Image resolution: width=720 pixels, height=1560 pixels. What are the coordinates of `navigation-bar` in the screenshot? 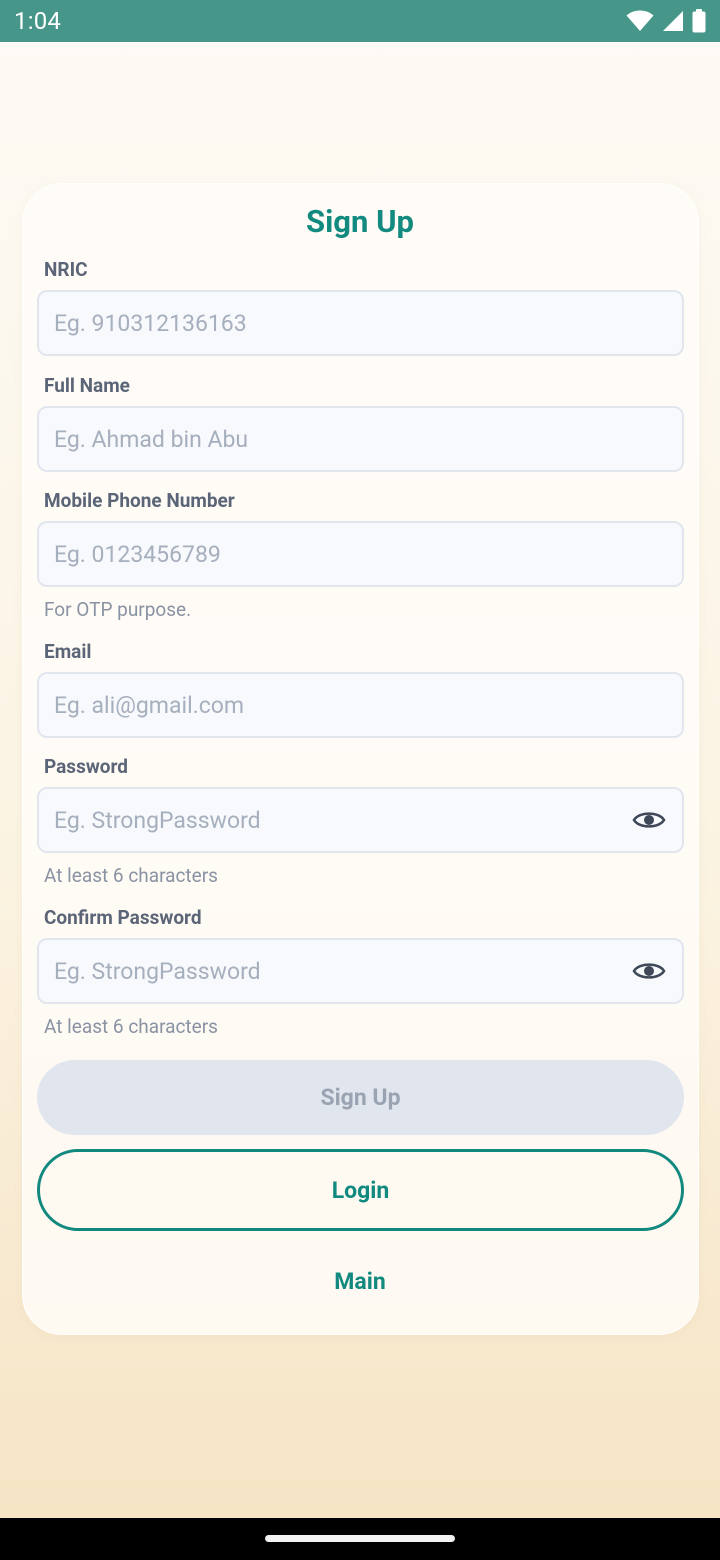 It's located at (360, 1539).